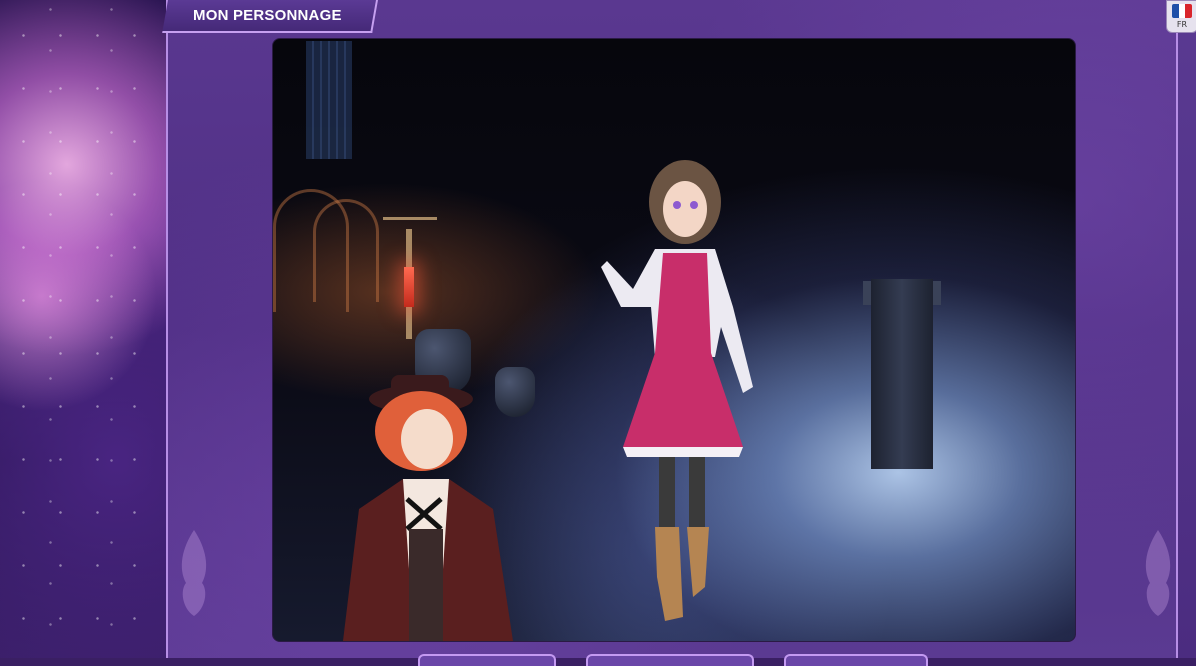  What do you see at coordinates (329, 100) in the screenshot?
I see `stained-window` at bounding box center [329, 100].